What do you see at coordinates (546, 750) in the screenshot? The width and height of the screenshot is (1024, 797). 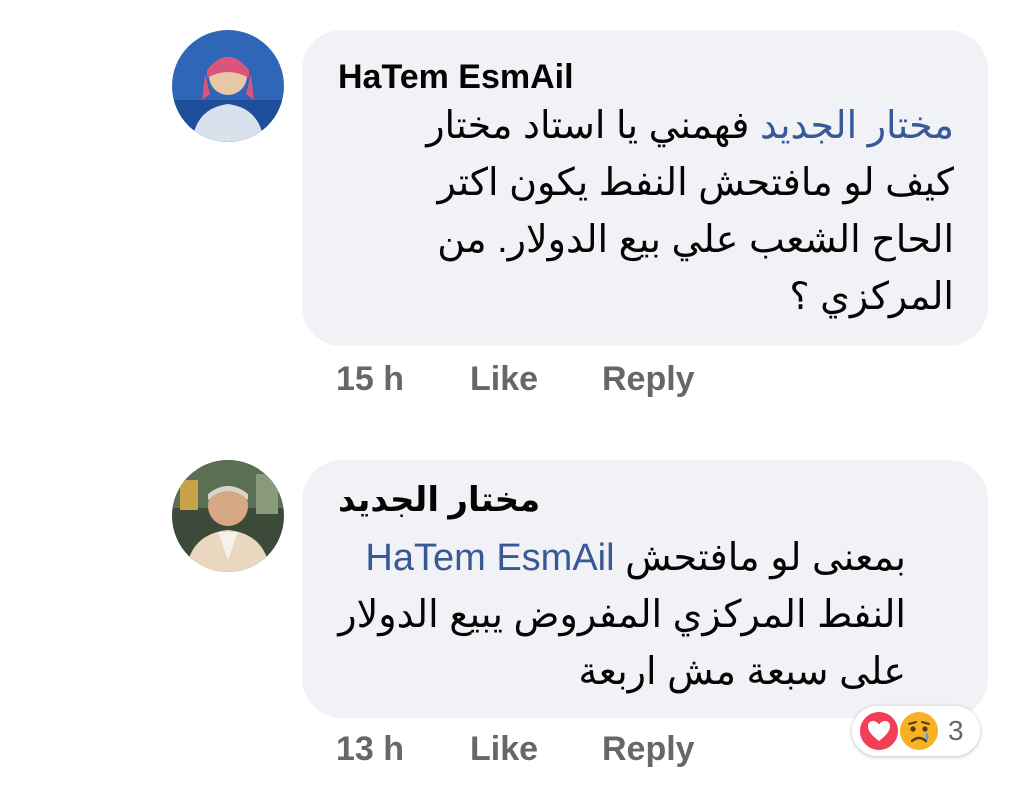 I see `comment-actions: 13 h Like Reply` at bounding box center [546, 750].